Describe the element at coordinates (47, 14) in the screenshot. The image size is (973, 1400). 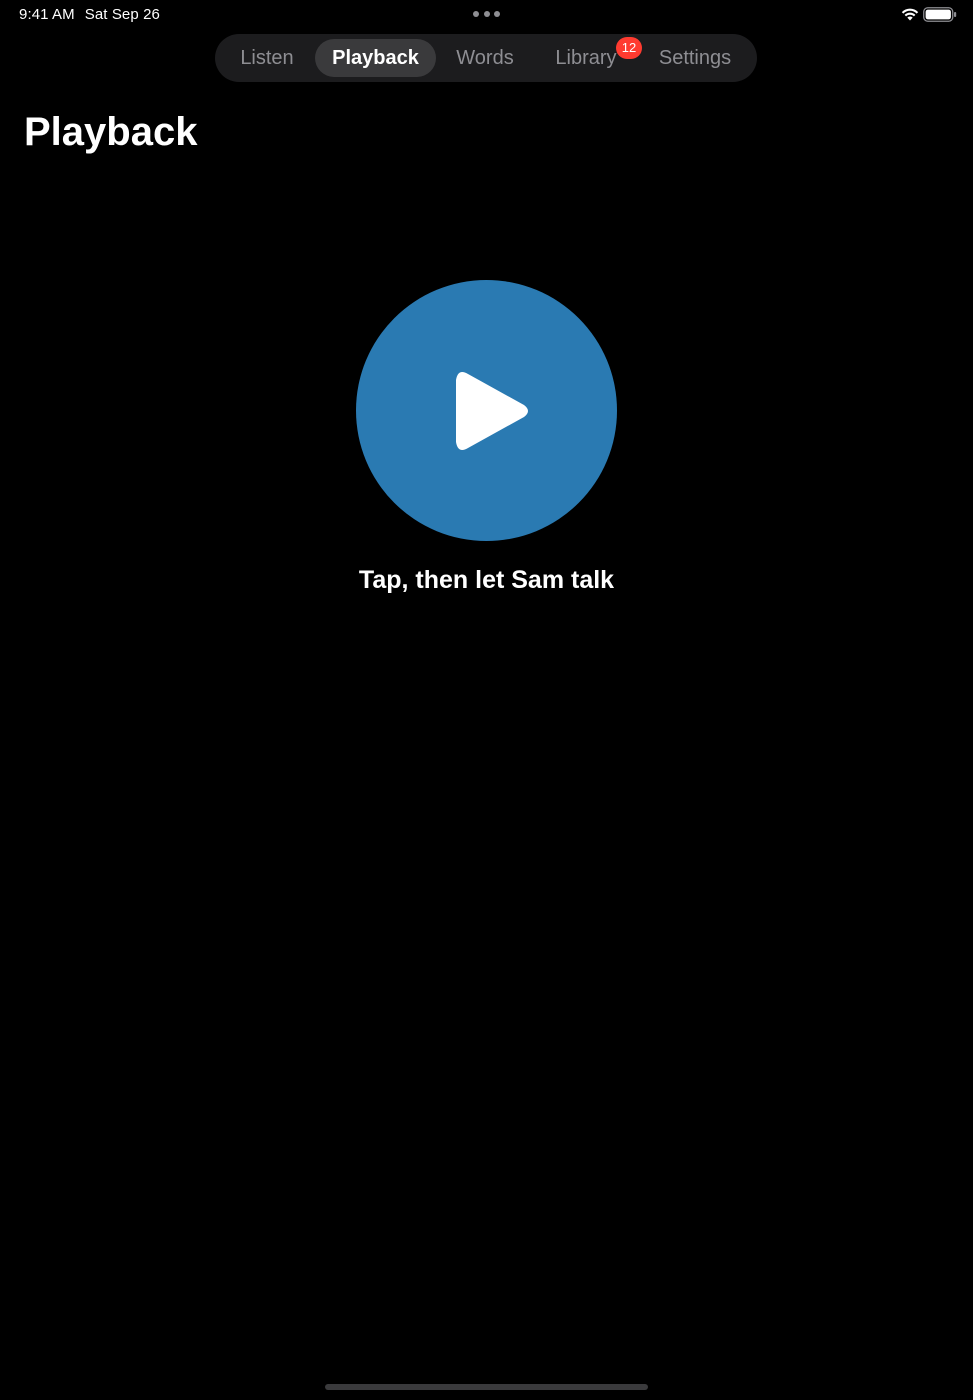
I see `status-time: 9:41 AM` at that location.